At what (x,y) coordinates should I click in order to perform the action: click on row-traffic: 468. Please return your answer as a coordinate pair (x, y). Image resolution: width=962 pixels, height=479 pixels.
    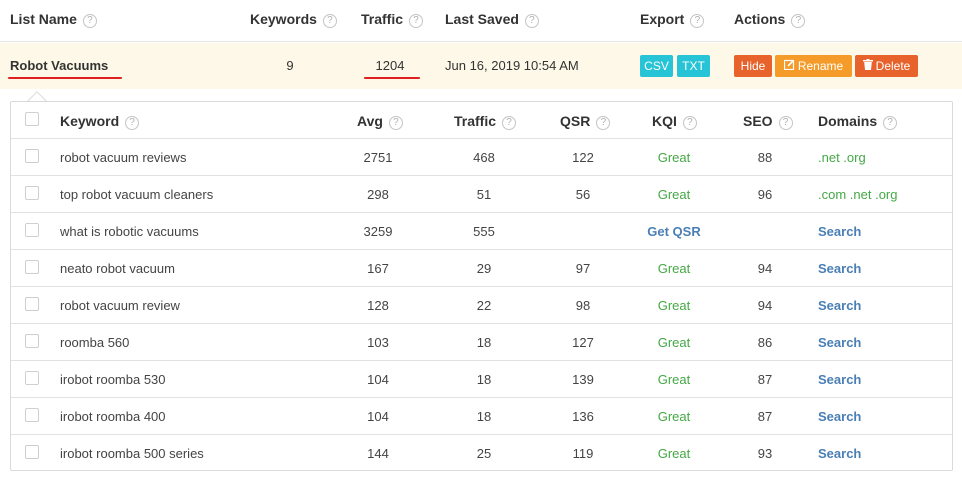
    Looking at the image, I should click on (484, 157).